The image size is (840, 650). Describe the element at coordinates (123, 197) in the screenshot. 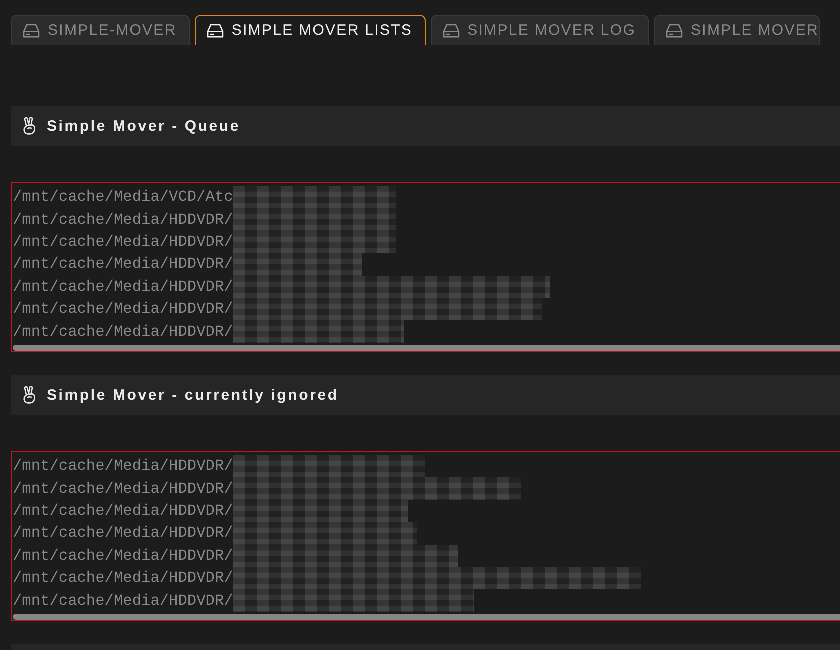

I see `file-path: /mnt/cache/Media/VCD/Atc` at that location.